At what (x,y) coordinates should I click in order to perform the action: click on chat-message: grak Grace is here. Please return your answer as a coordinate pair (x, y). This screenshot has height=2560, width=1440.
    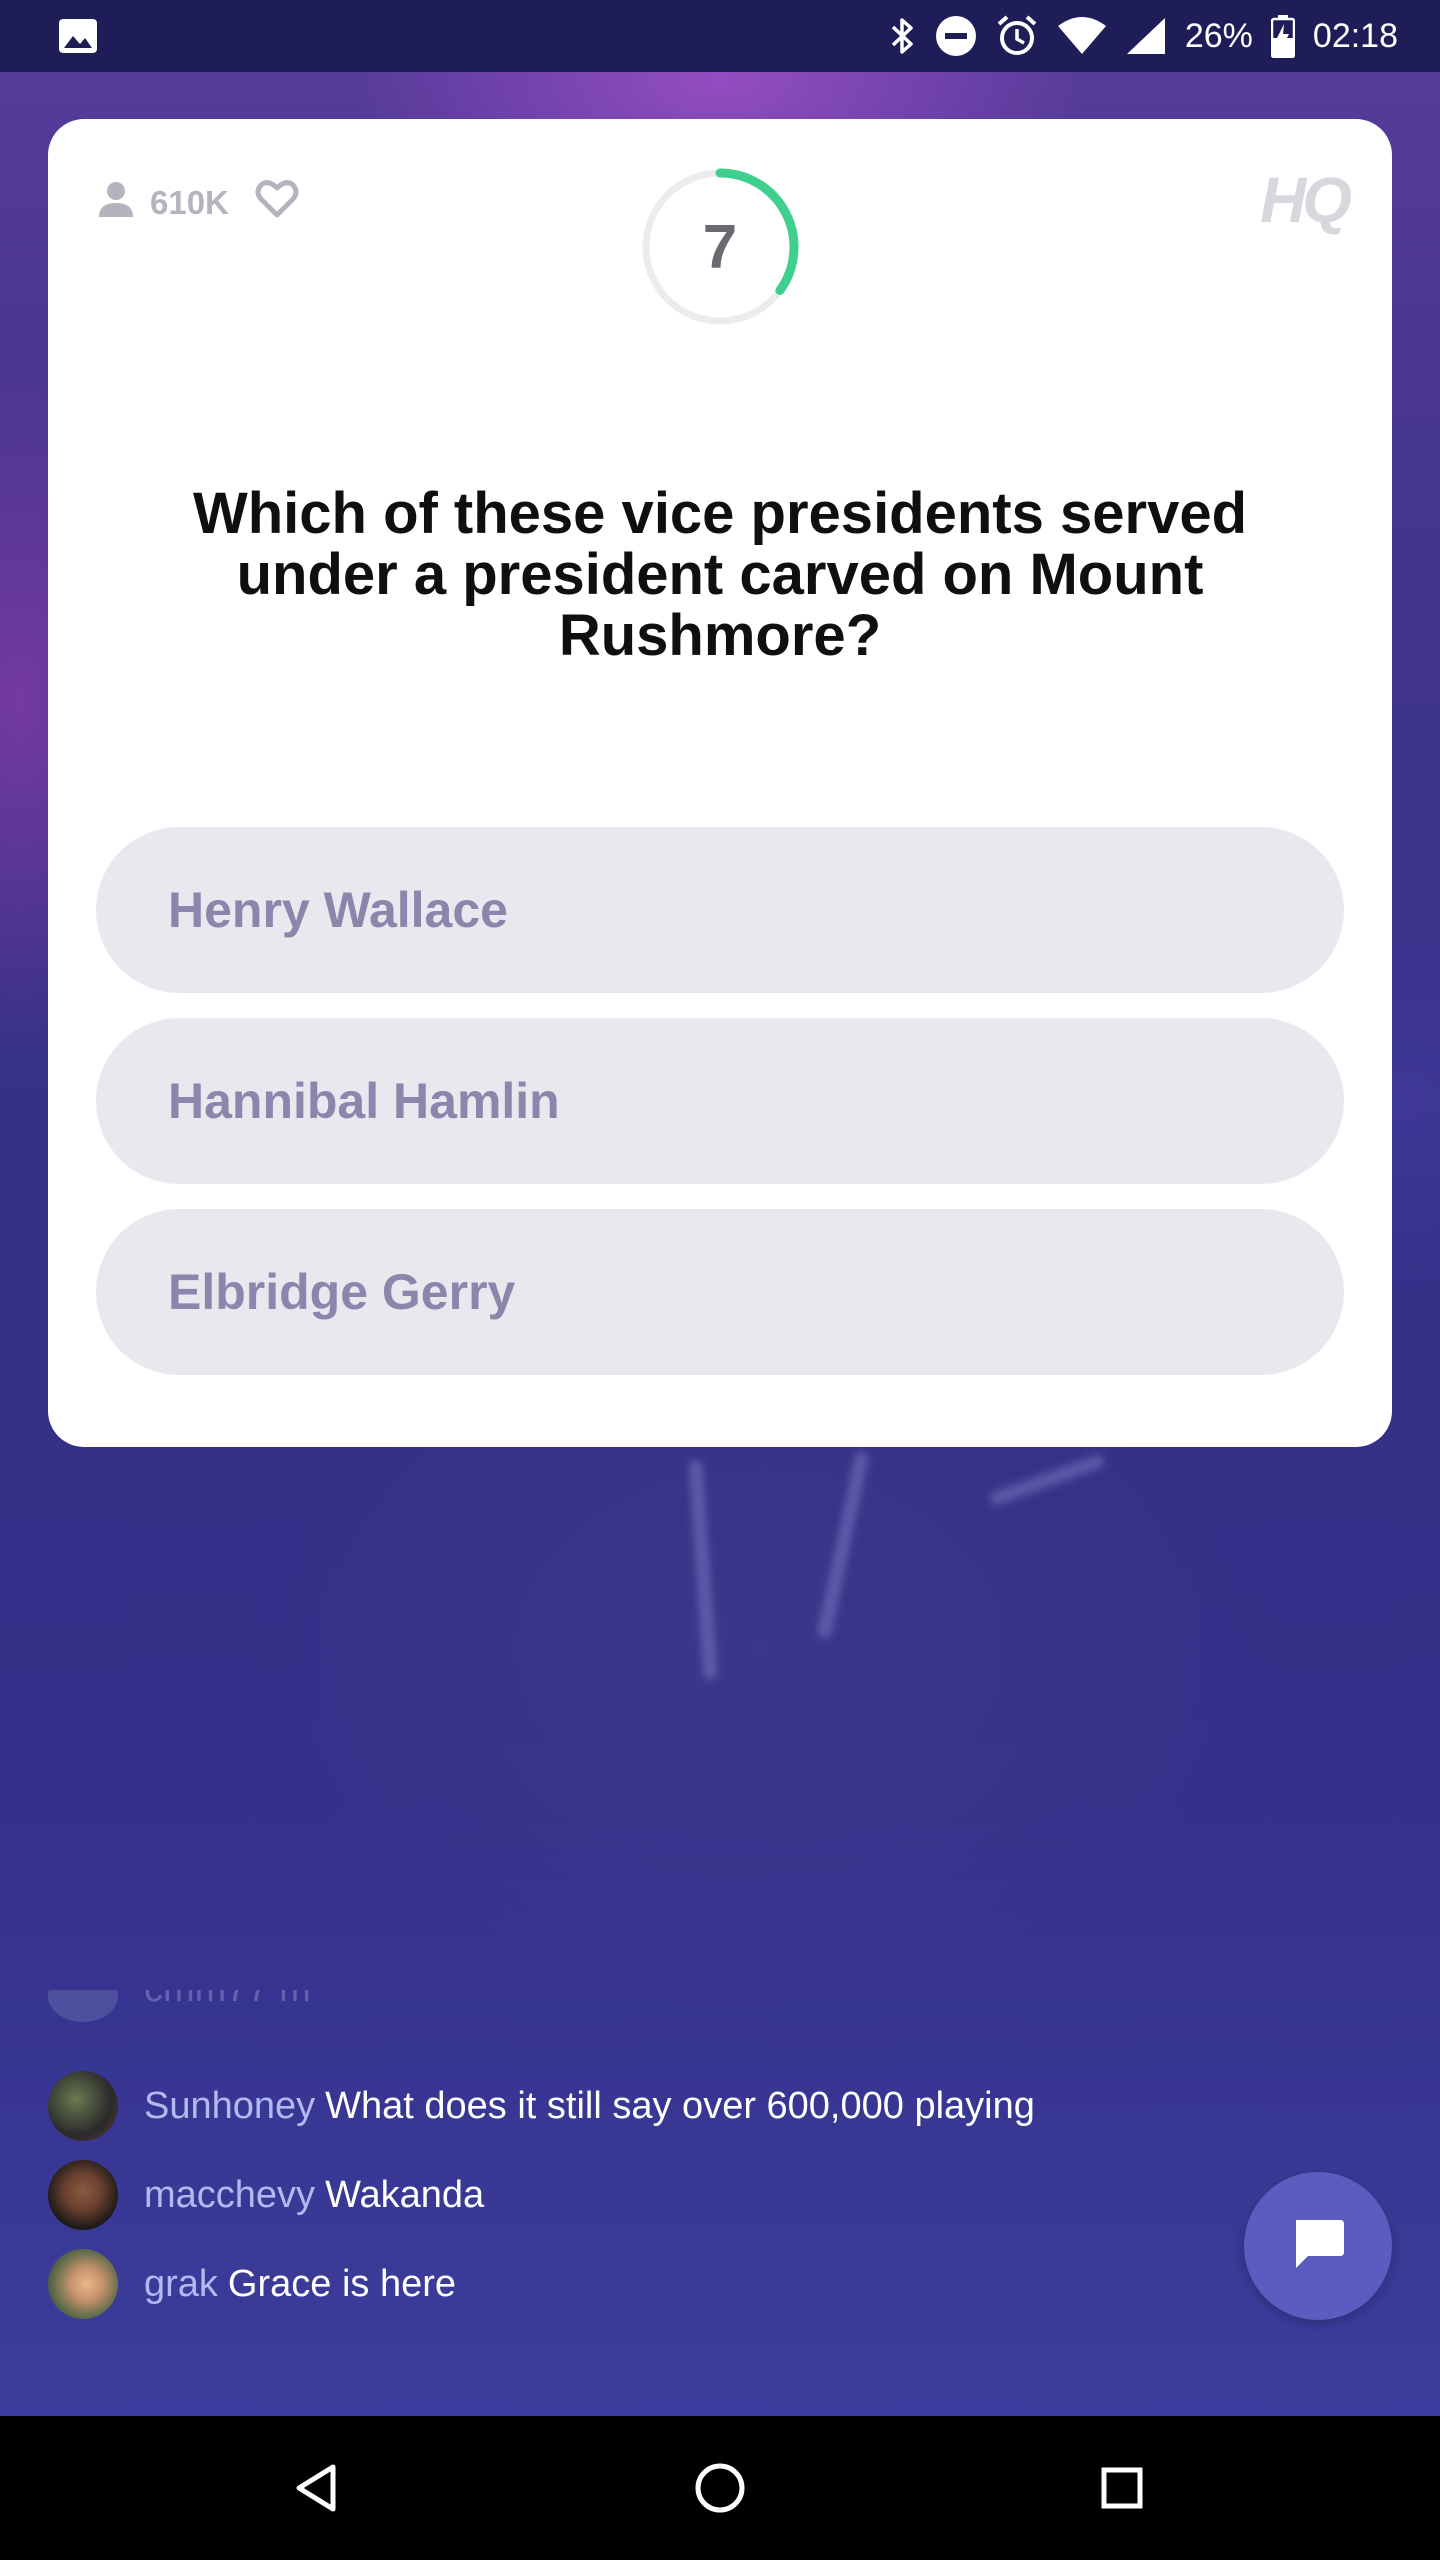
    Looking at the image, I should click on (252, 2284).